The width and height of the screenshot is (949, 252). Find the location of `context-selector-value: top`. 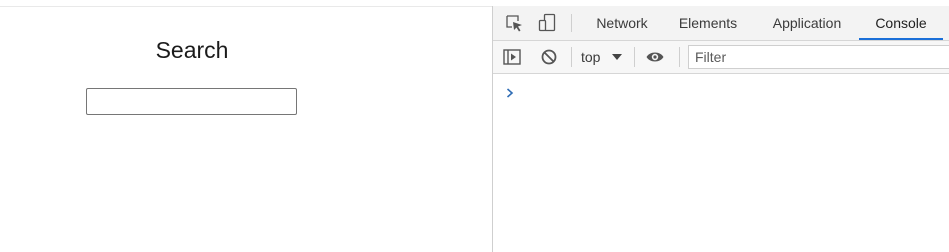

context-selector-value: top is located at coordinates (591, 57).